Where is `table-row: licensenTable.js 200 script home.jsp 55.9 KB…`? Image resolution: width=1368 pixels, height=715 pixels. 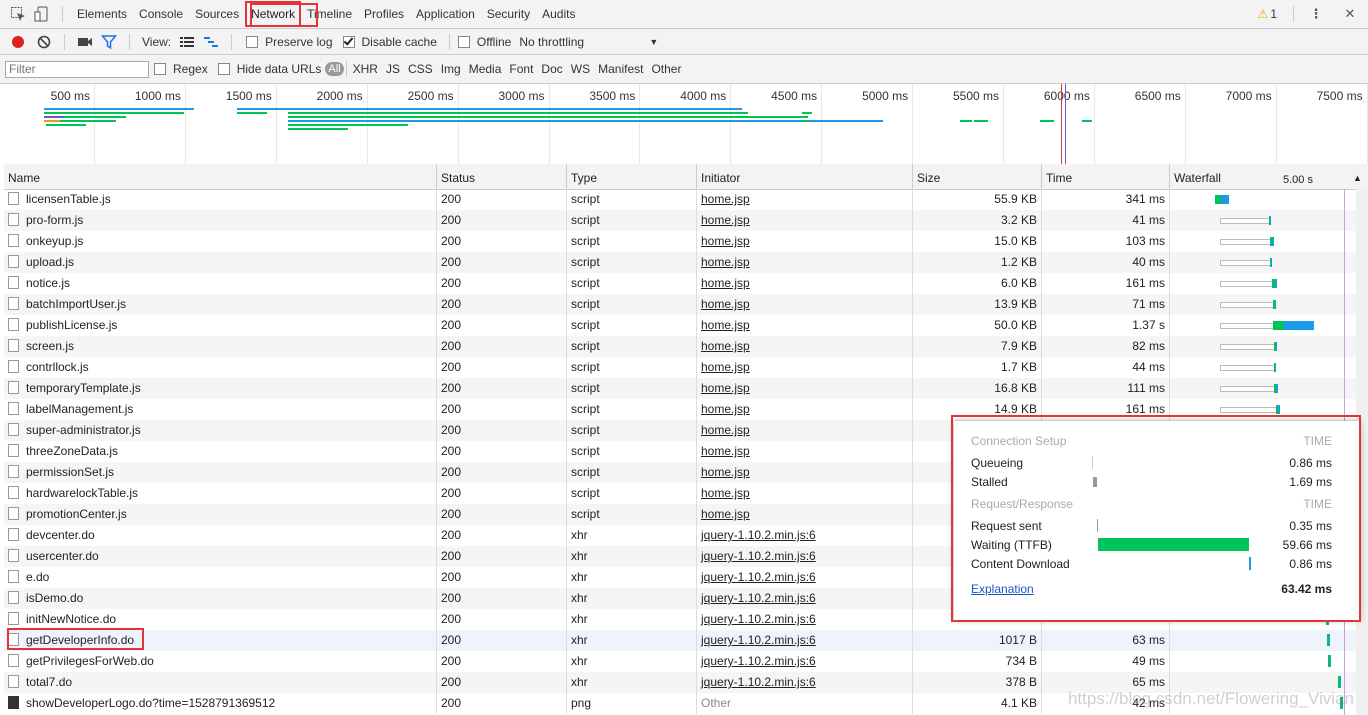
table-row: licensenTable.js 200 script home.jsp 55.9 KB… is located at coordinates (686, 199).